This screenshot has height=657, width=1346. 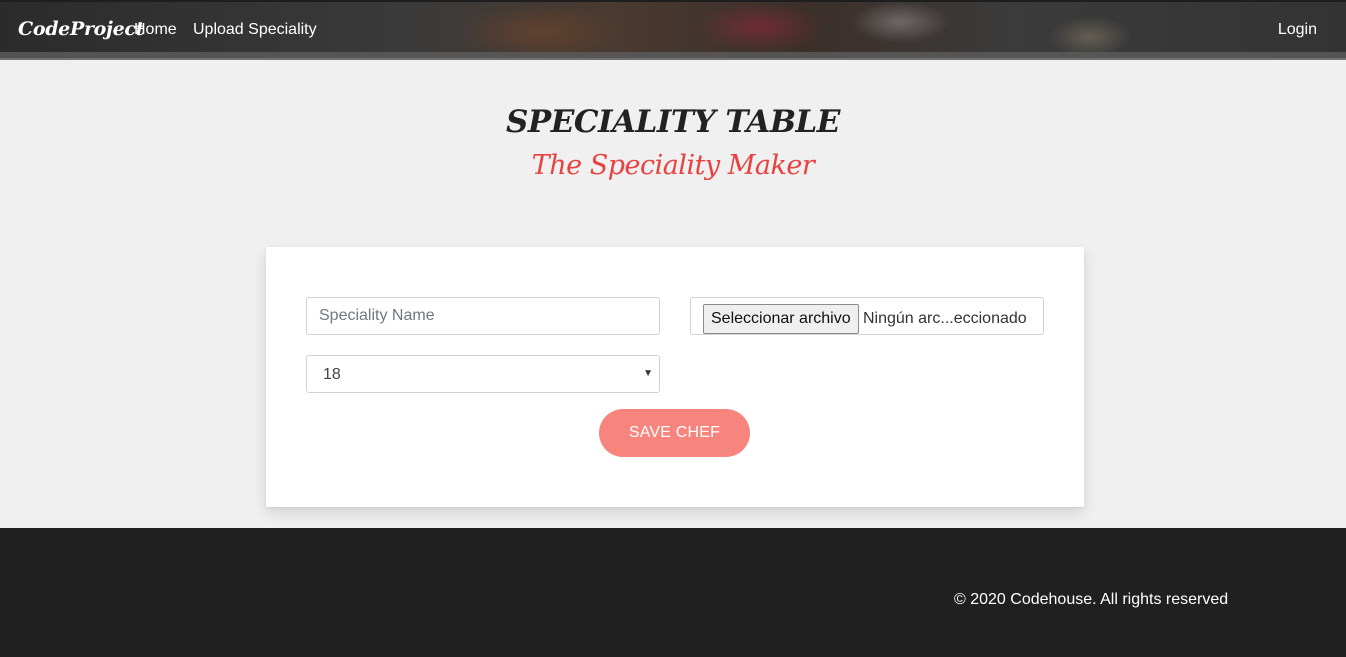 What do you see at coordinates (1091, 599) in the screenshot?
I see `copyright-text: © 2020 Codehouse. All rights reserved` at bounding box center [1091, 599].